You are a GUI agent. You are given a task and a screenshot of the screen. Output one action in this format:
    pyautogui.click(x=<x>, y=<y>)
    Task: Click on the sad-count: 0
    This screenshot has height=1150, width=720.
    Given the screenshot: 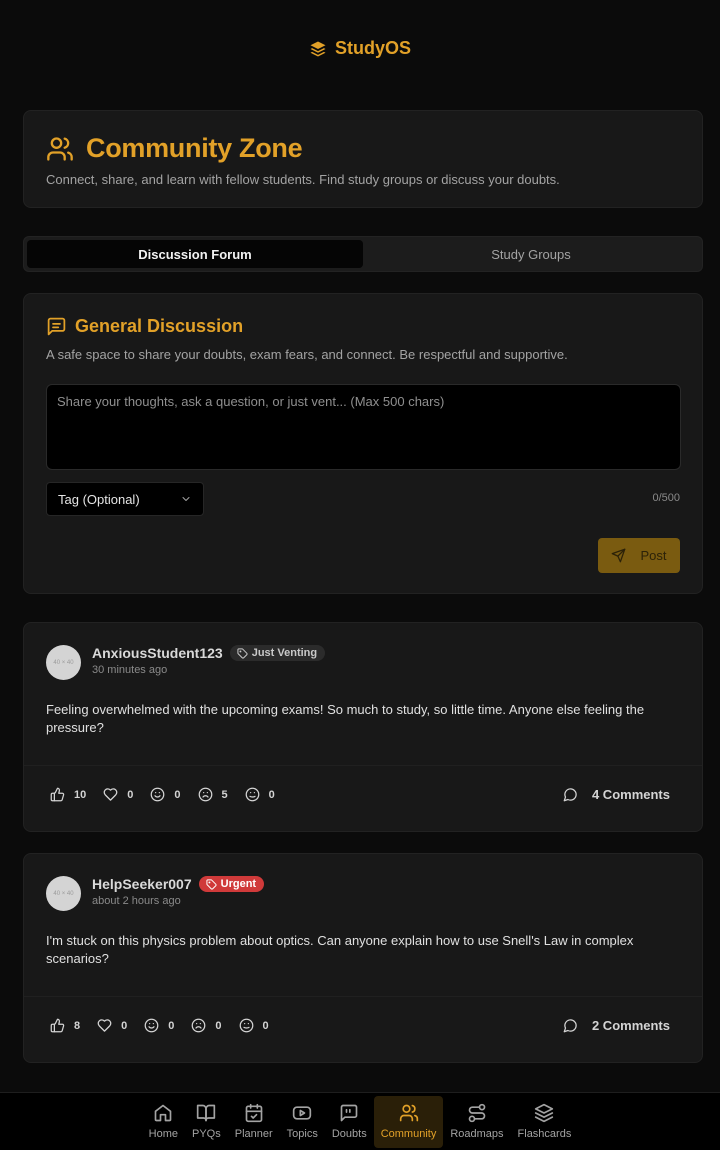 What is the action you would take?
    pyautogui.click(x=218, y=1025)
    